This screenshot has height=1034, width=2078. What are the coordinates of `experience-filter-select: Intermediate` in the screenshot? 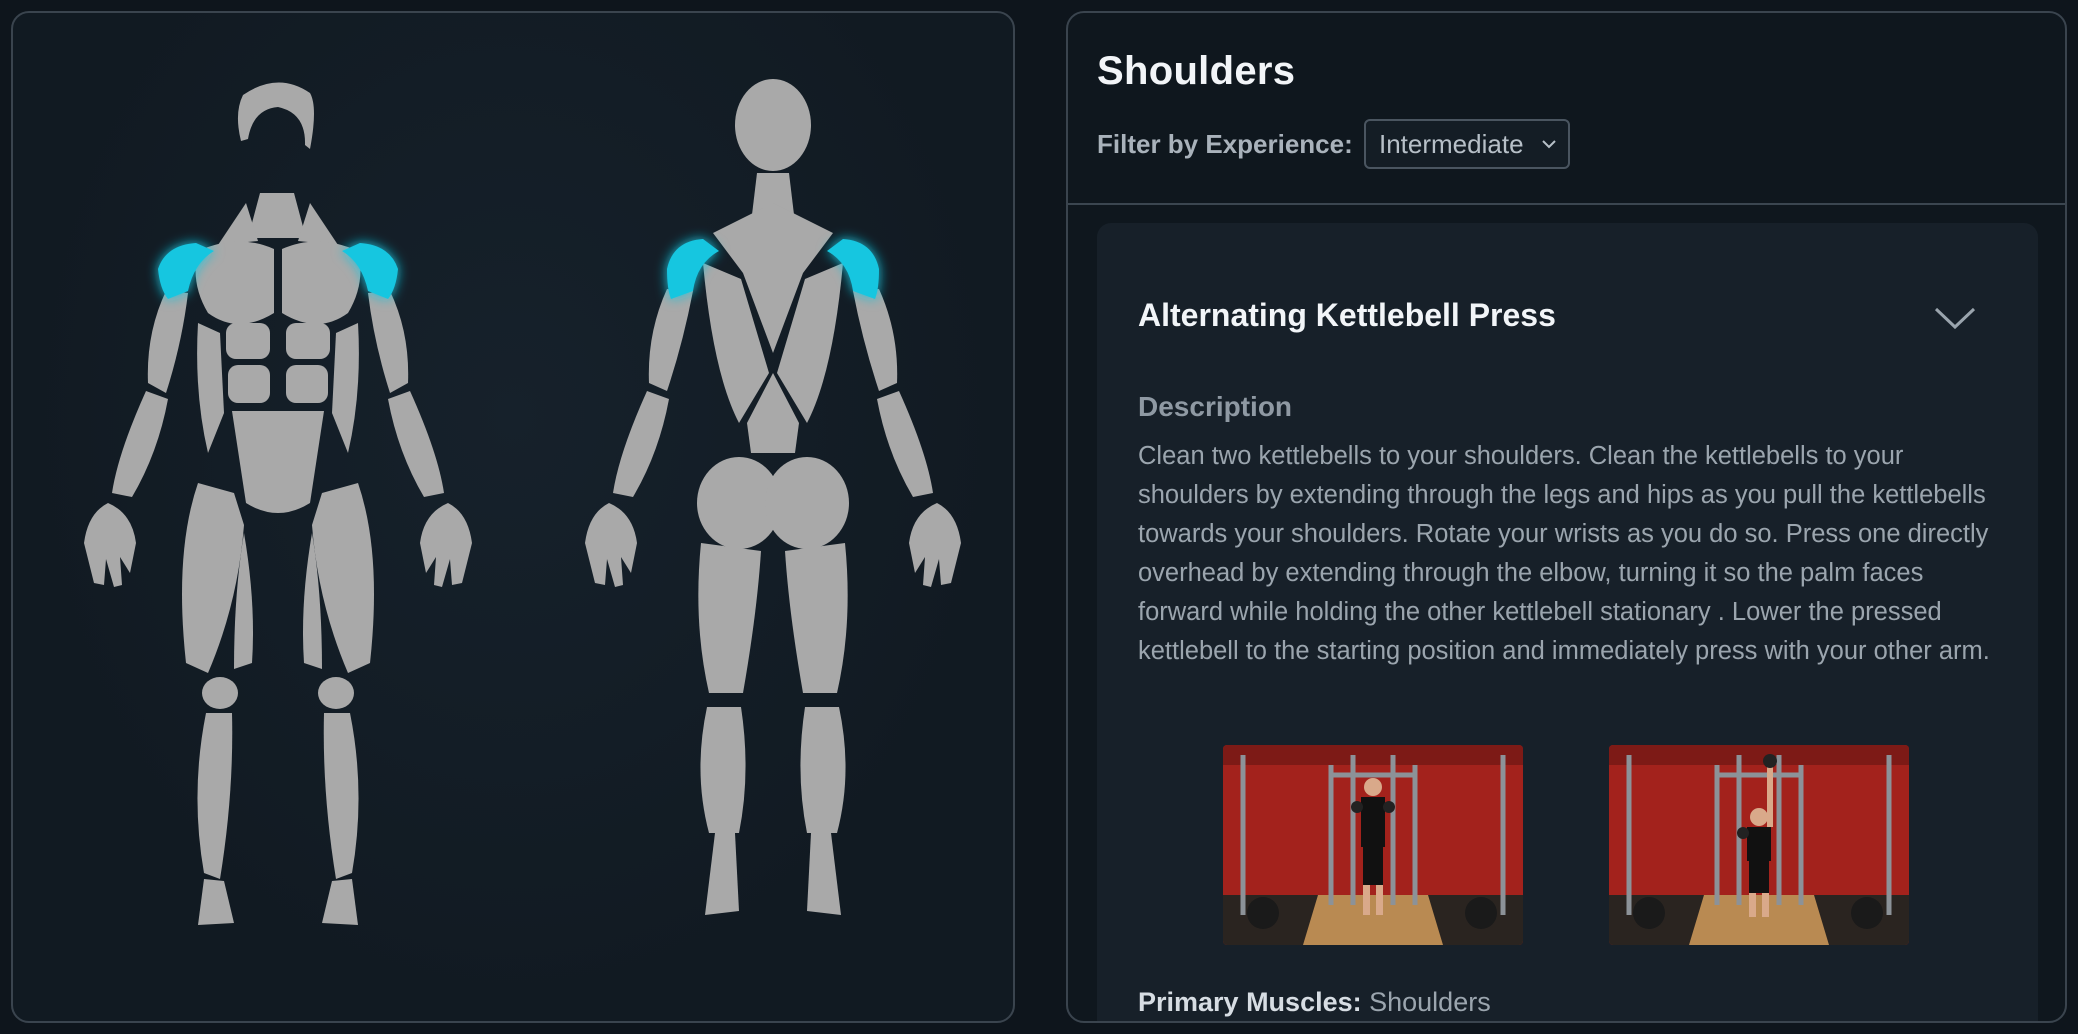 It's located at (1467, 144).